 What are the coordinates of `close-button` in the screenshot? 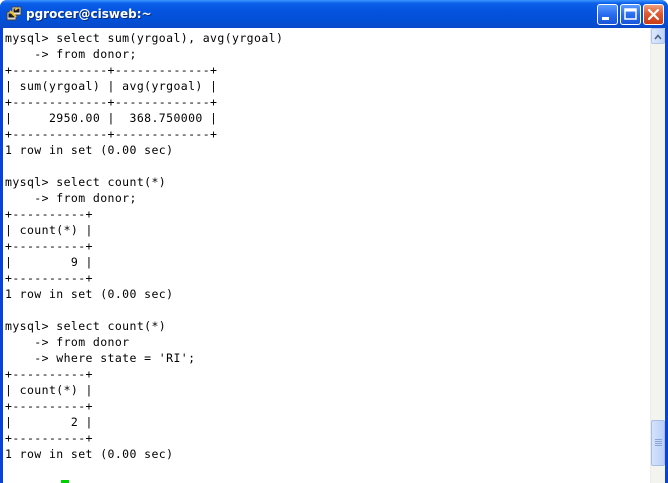 It's located at (653, 14).